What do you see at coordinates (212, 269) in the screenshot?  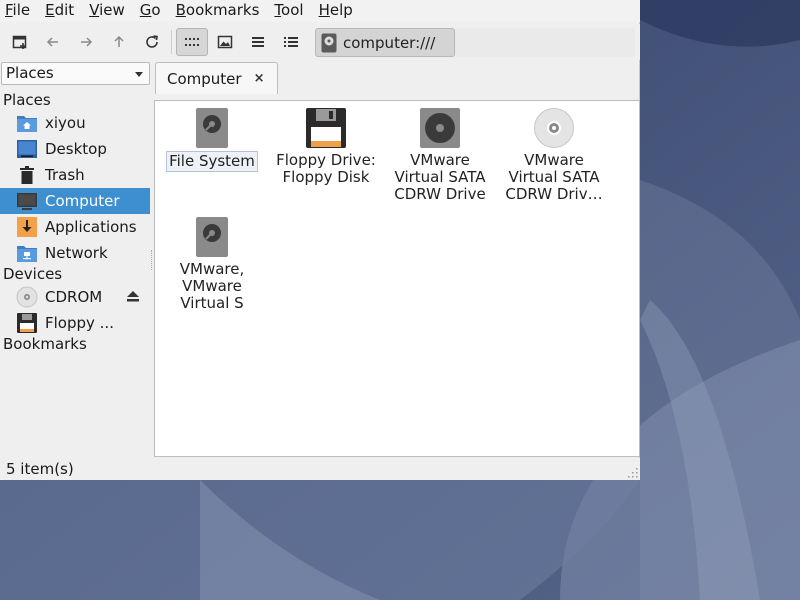 I see `file-item-label-line: VMware,` at bounding box center [212, 269].